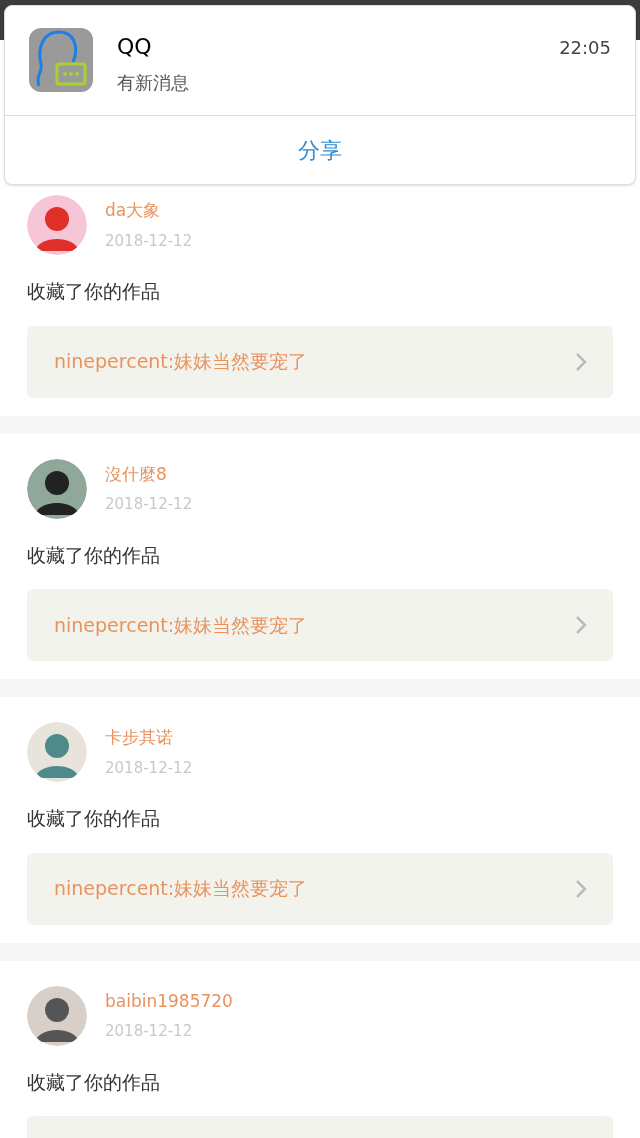 The height and width of the screenshot is (1138, 640). What do you see at coordinates (320, 150) in the screenshot?
I see `share-button: 分享` at bounding box center [320, 150].